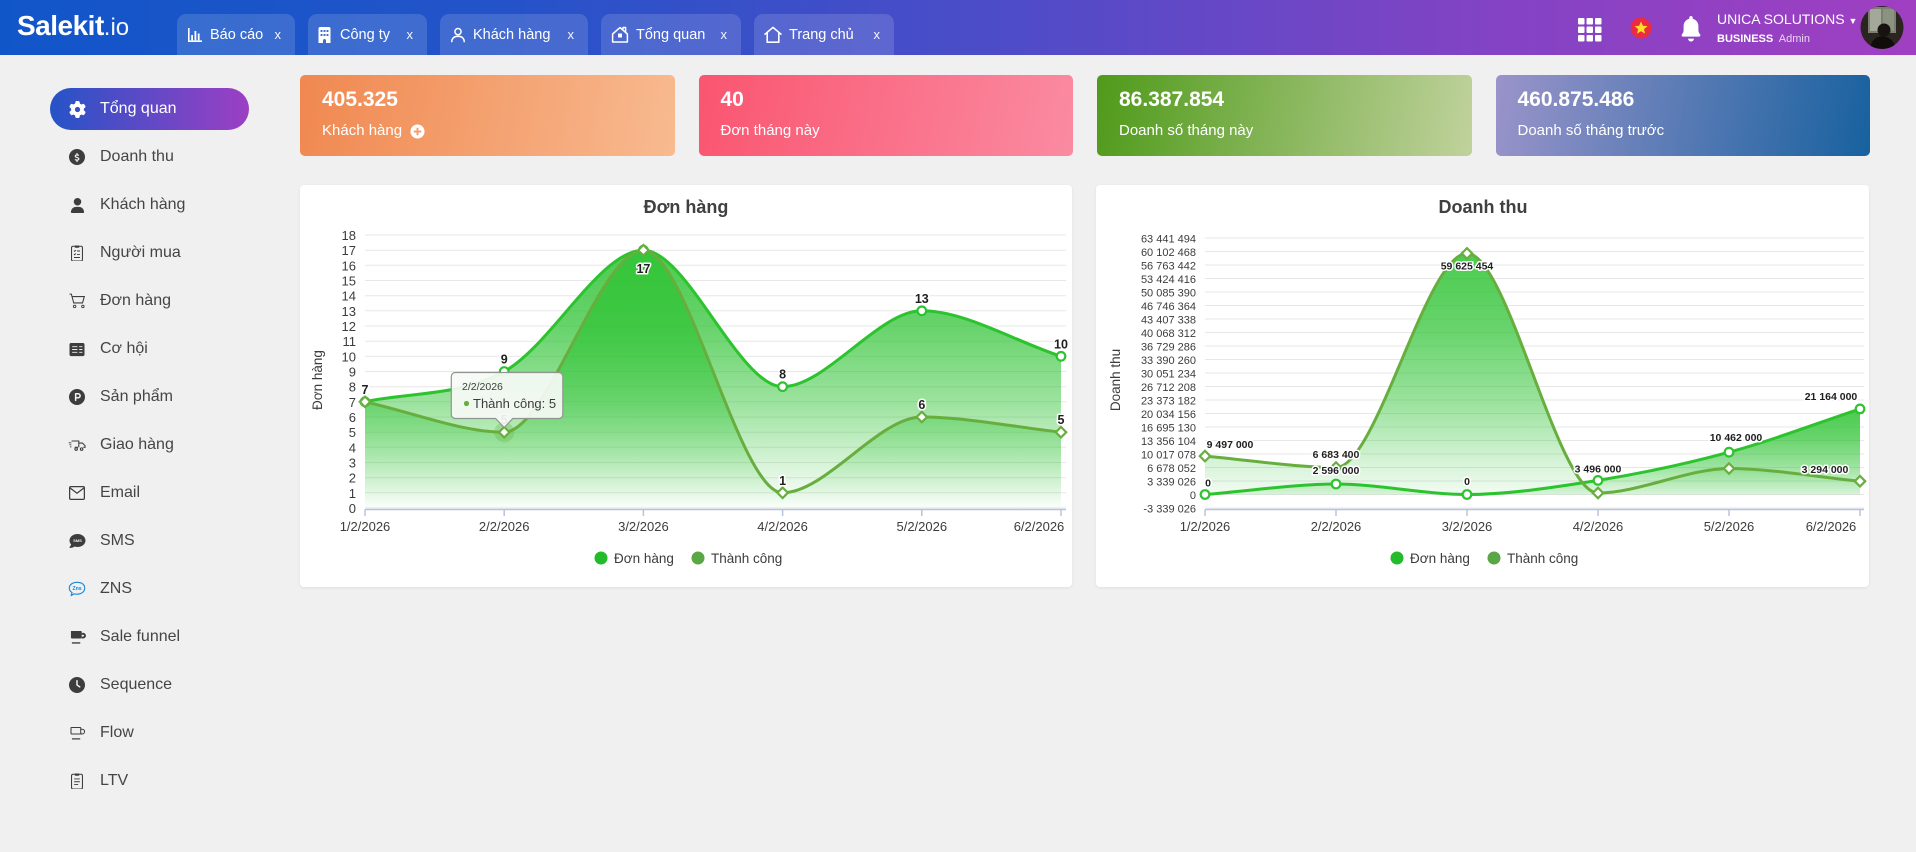 The image size is (1916, 852). I want to click on svg-text: 6 678 052, so click(1171, 469).